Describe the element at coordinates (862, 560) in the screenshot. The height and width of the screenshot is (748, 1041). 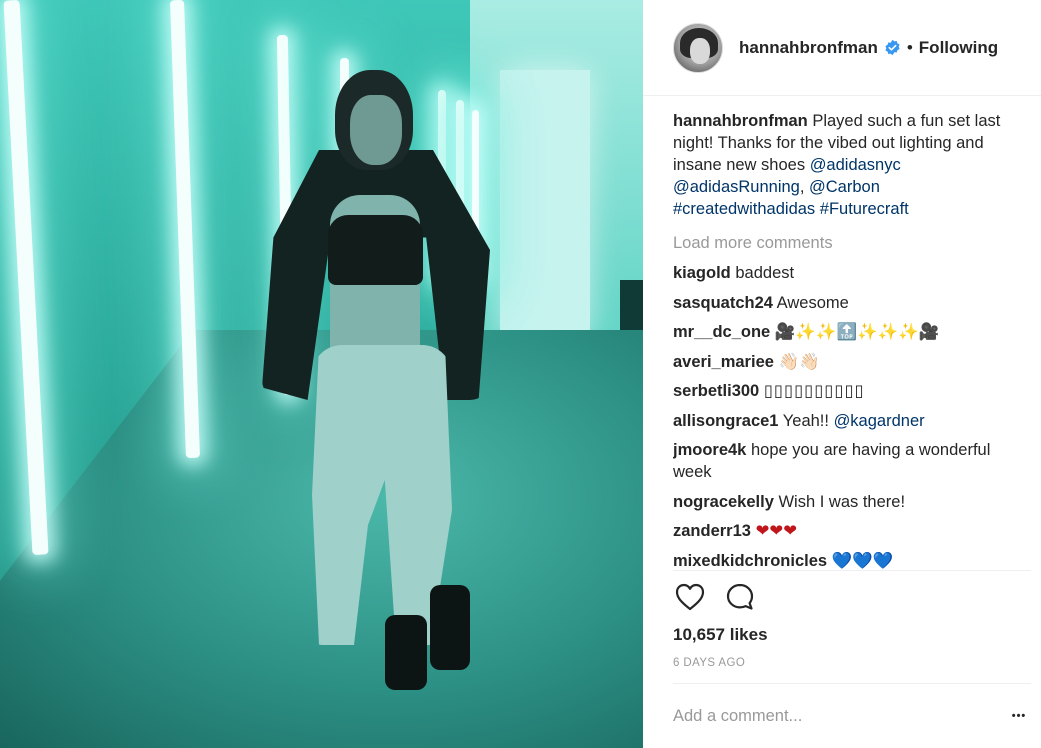
I see `comment-text: 💙💙💙` at that location.